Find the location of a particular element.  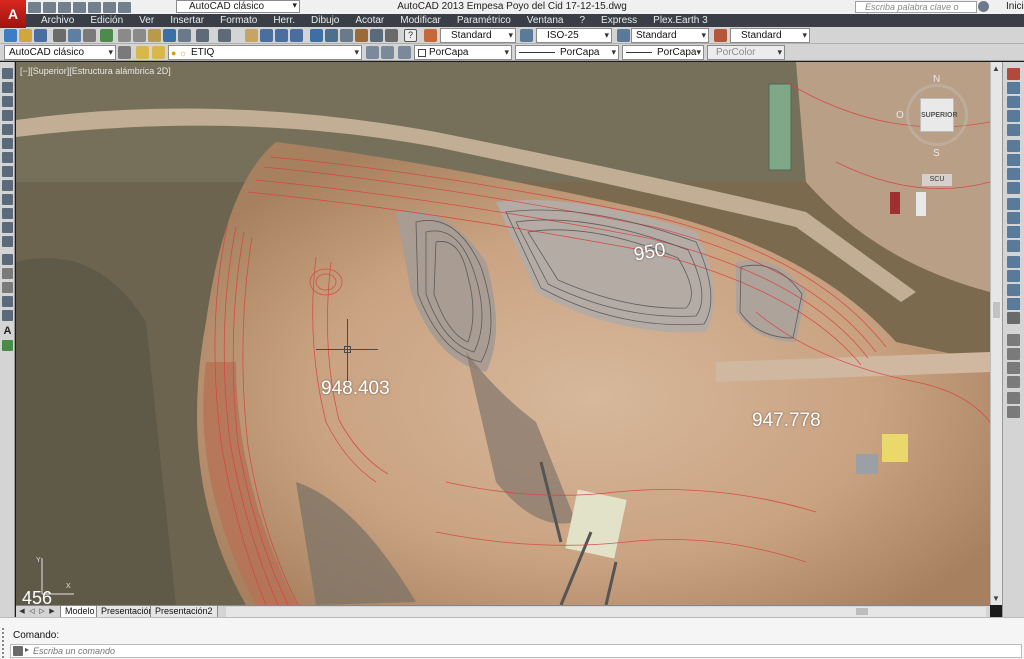

compass-north: N is located at coordinates (936, 79).